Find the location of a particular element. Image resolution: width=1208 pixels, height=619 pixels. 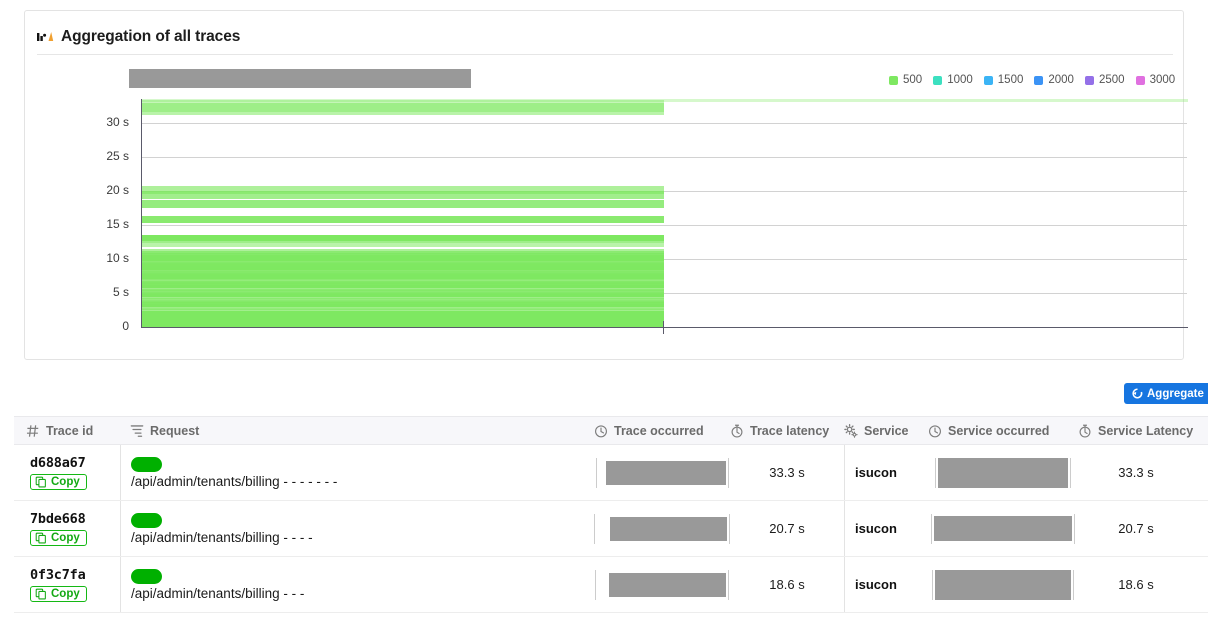

service-latency-cell: 18.6 s is located at coordinates (1136, 584).